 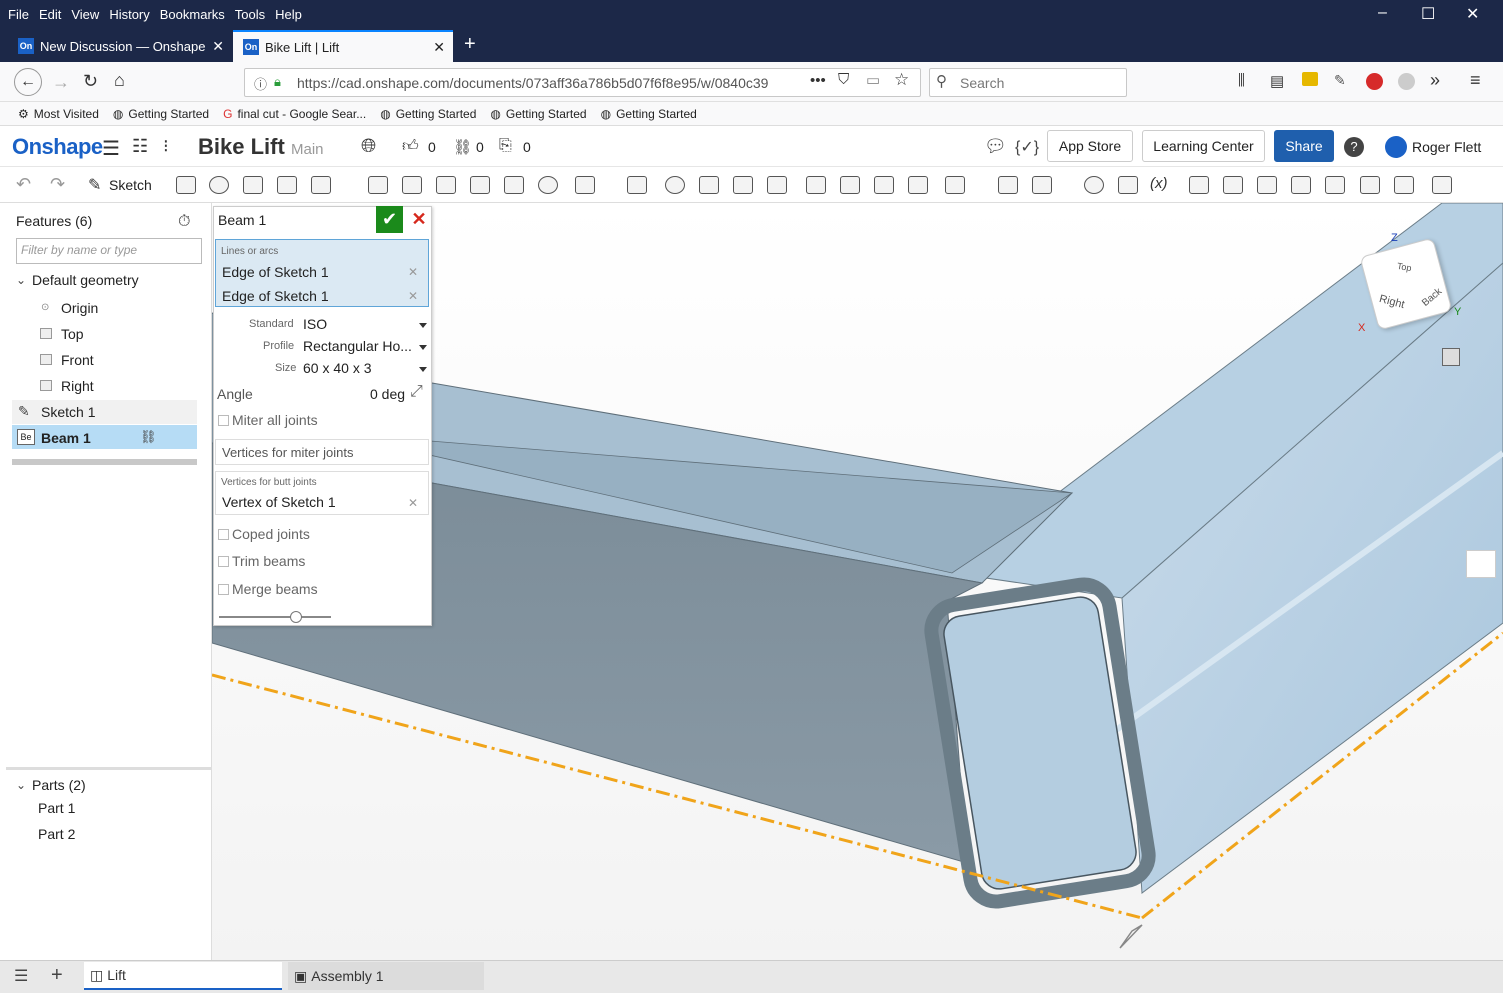 I want to click on tab-tool-icon, so click(x=1267, y=185).